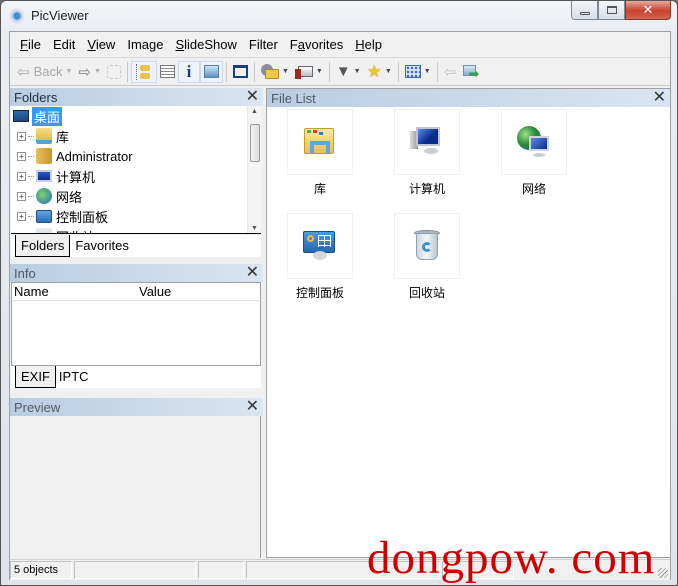 This screenshot has width=678, height=586. I want to click on slideshow-dropdown-icon: ▼, so click(319, 71).